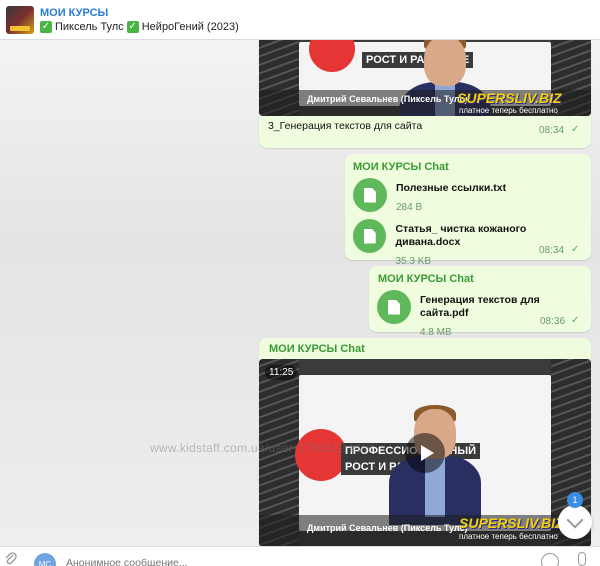  What do you see at coordinates (550, 559) in the screenshot?
I see `emoji-icon` at bounding box center [550, 559].